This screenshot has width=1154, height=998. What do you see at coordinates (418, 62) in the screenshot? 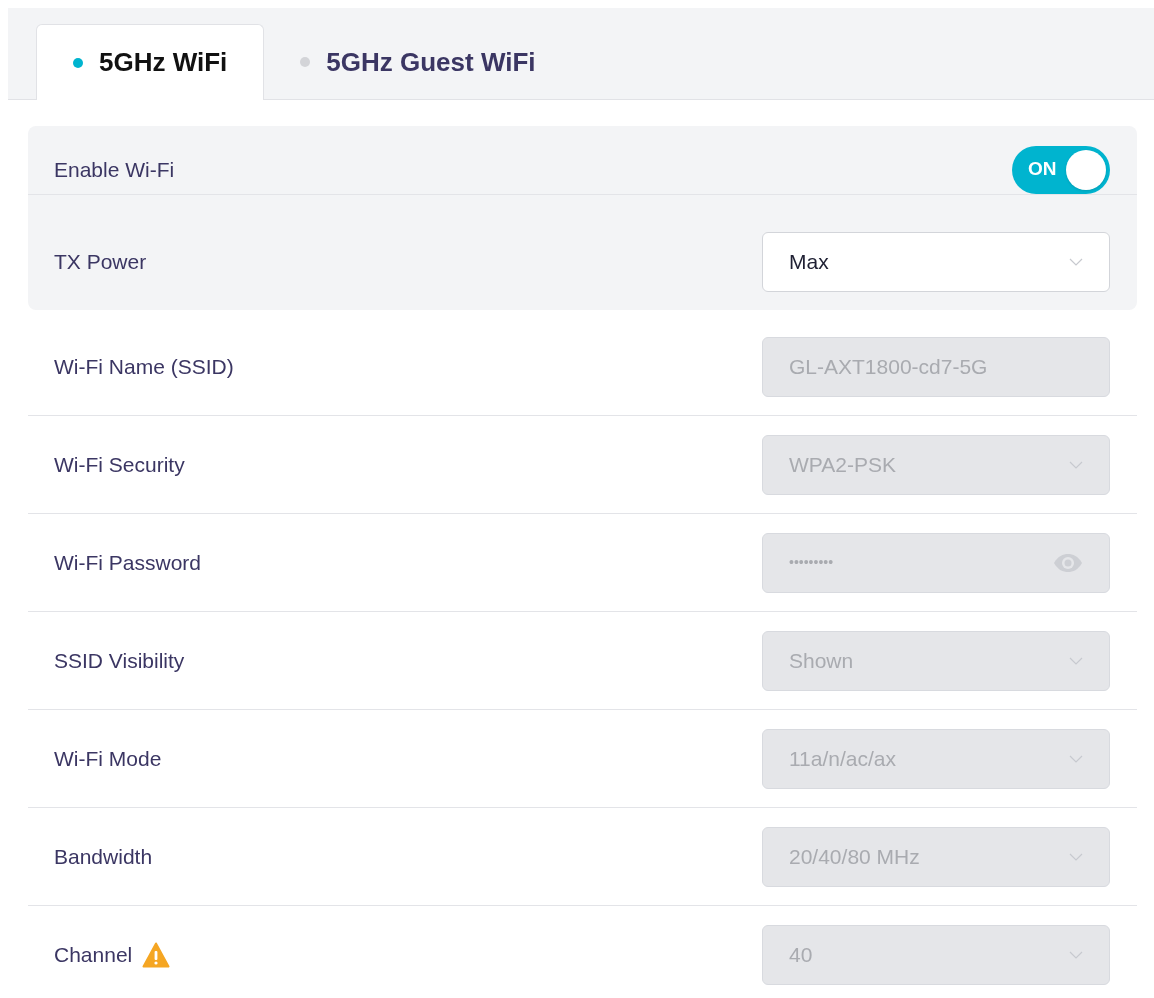
I see `tab: 5GHz Guest WiFi` at bounding box center [418, 62].